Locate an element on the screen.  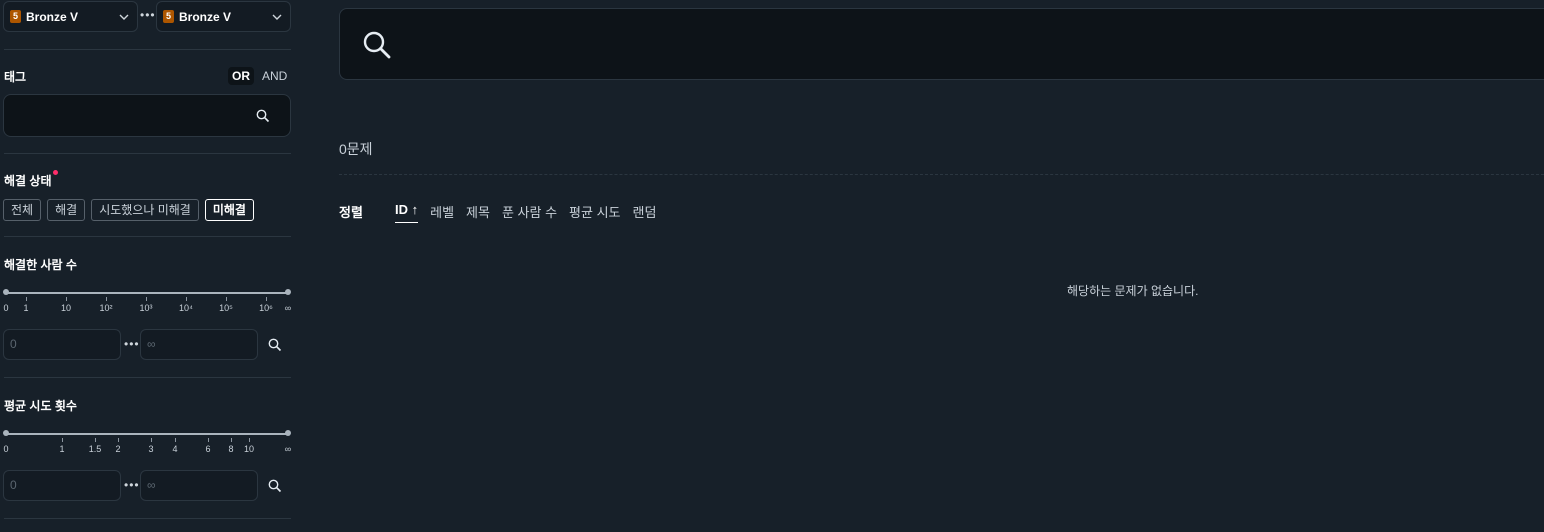
solvers-slider: 0 1 10 10² 10³ 10⁴ 10⁵ 10⁶ ∞ is located at coordinates (147, 305).